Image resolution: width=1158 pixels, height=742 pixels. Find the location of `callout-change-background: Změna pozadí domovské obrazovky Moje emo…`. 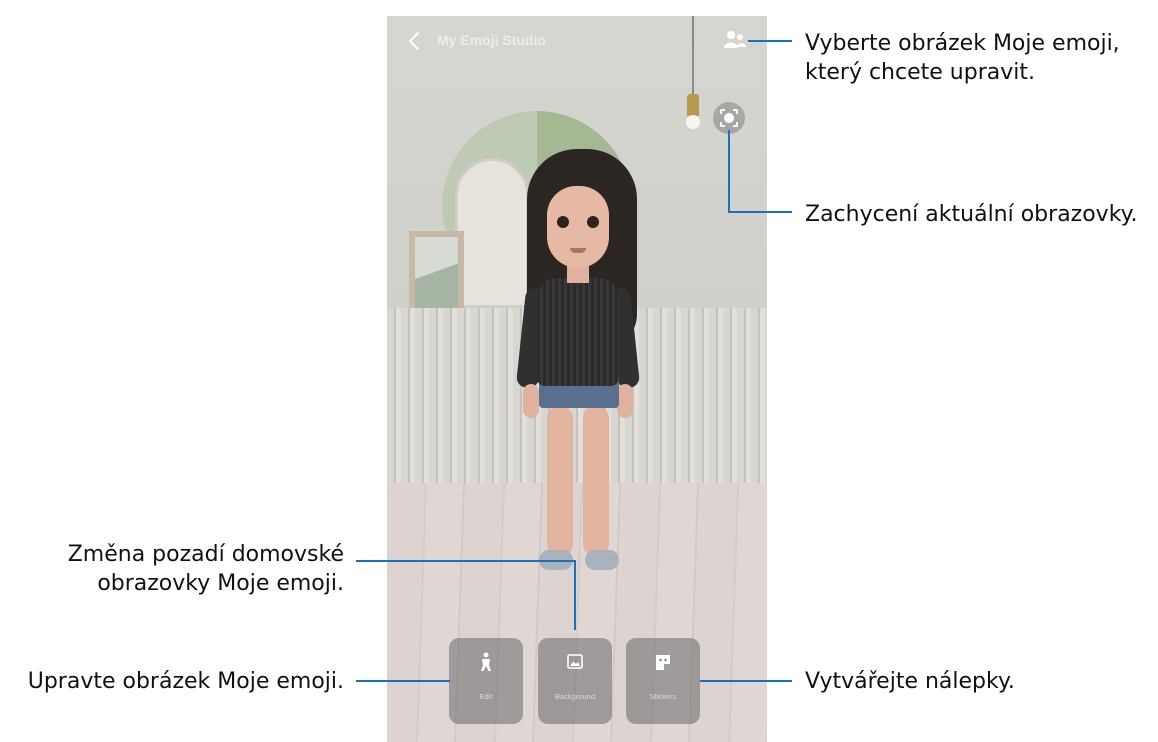

callout-change-background: Změna pozadí domovské obrazovky Moje emo… is located at coordinates (206, 569).